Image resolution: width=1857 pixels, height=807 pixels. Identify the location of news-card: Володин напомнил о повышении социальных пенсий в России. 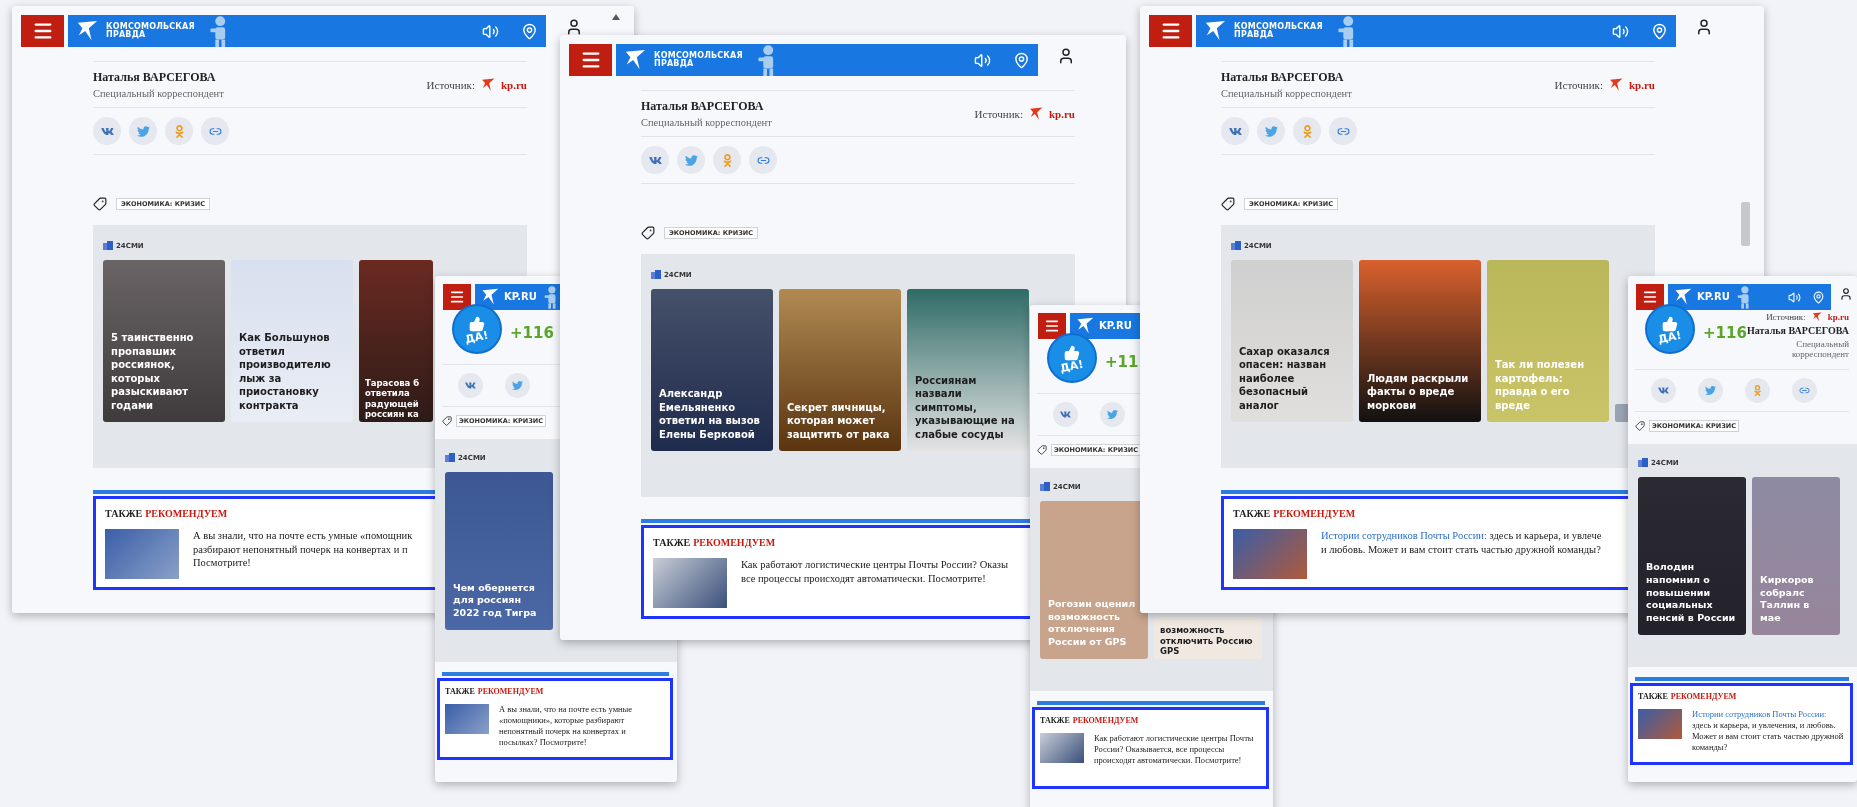
(1692, 556).